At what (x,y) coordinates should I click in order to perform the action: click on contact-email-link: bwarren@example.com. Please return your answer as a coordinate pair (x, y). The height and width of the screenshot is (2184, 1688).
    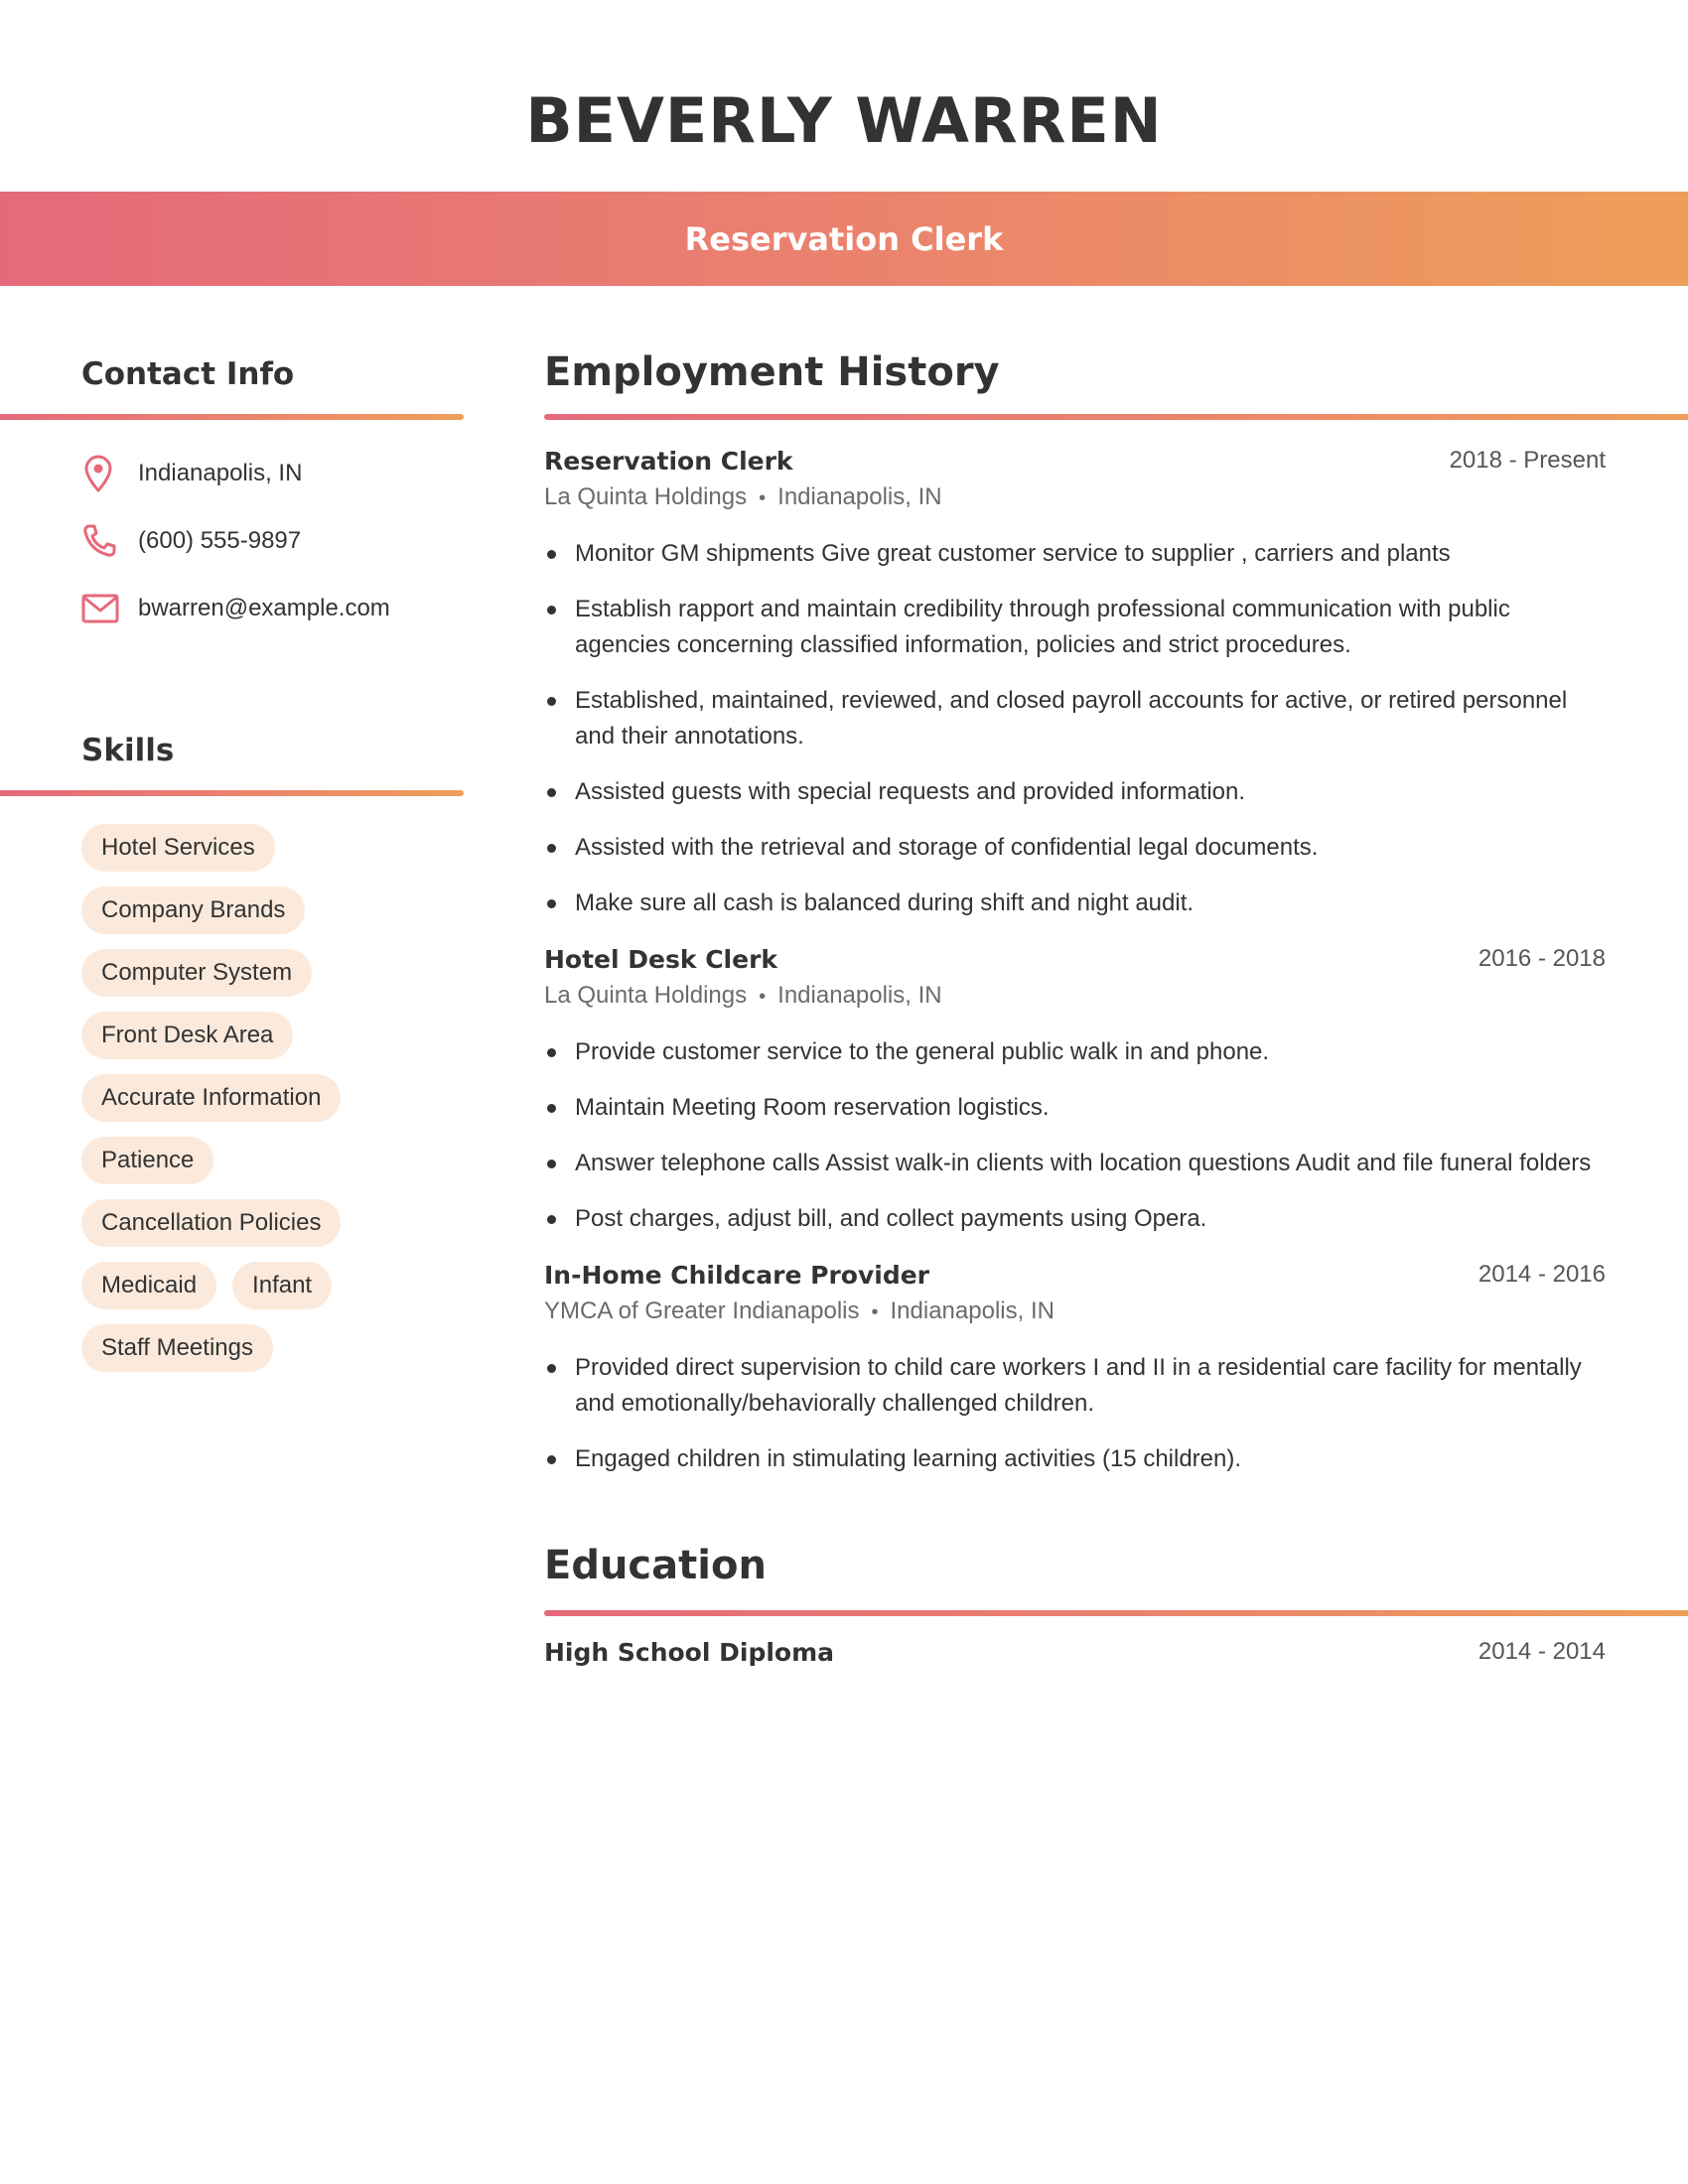
    Looking at the image, I should click on (264, 608).